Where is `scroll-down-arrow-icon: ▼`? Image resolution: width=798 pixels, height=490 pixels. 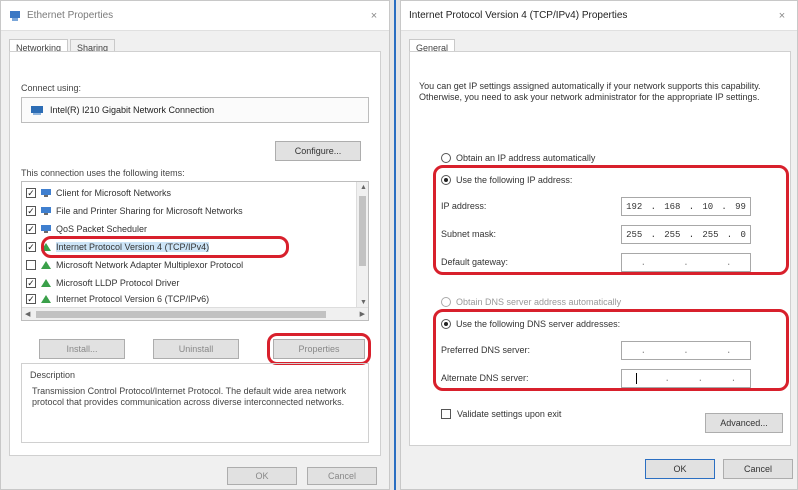
scroll-down-arrow-icon: ▼ is located at coordinates (363, 302).